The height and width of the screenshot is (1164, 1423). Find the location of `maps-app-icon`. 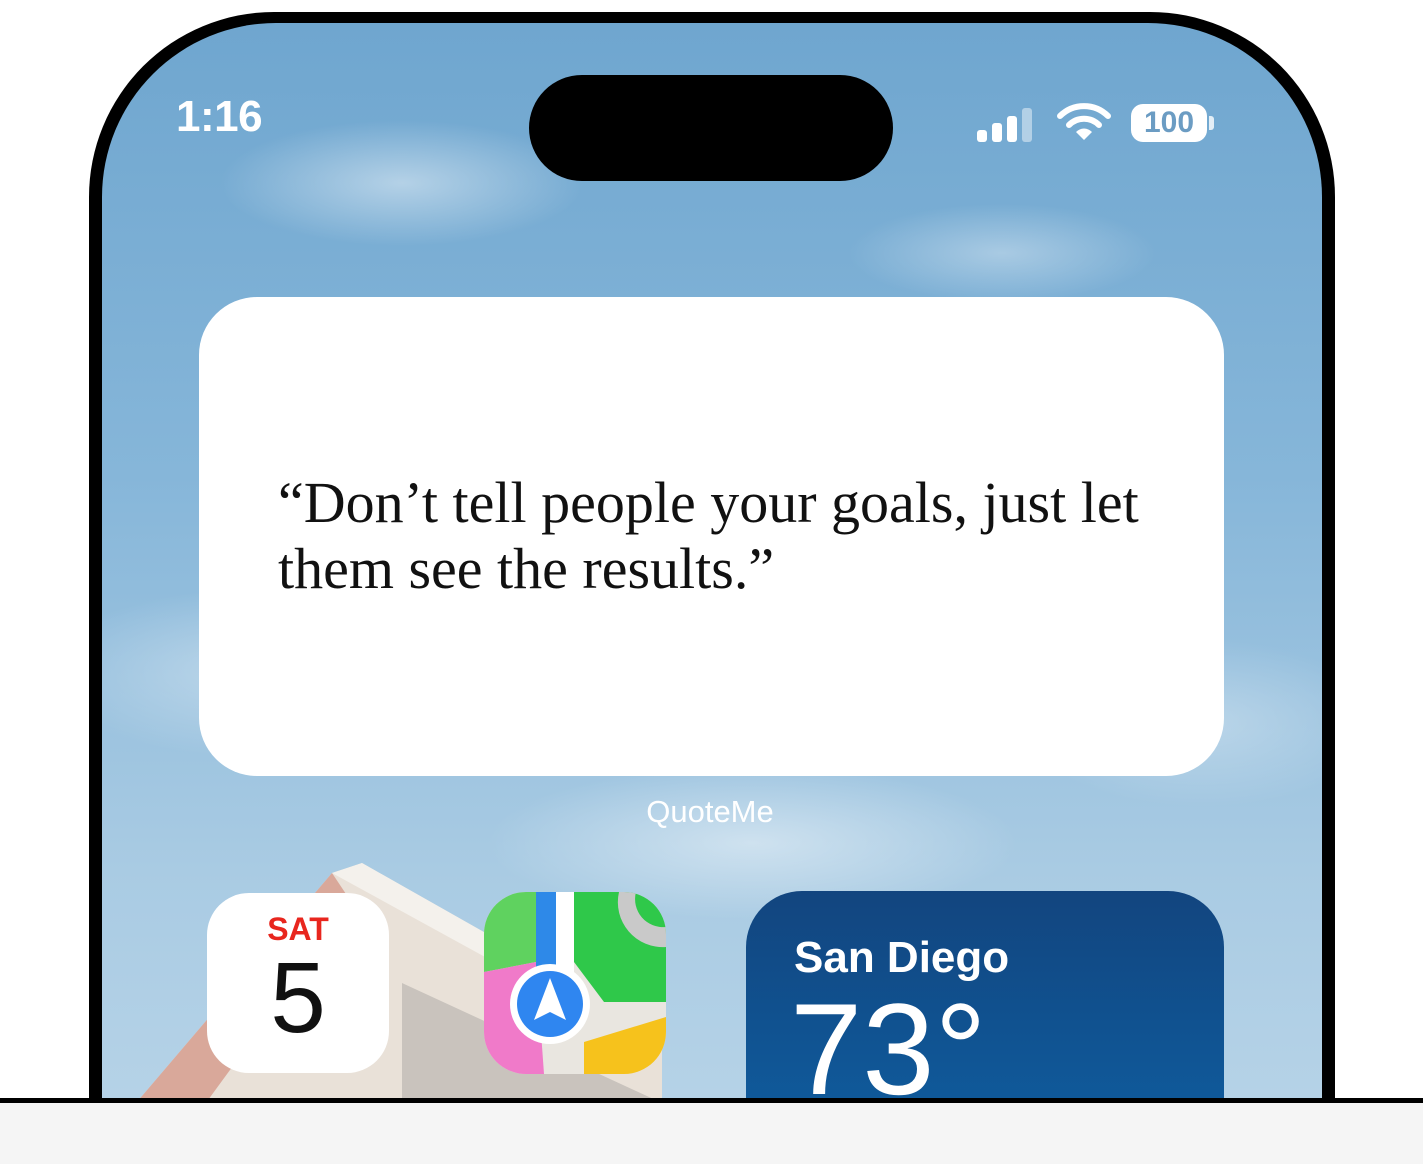

maps-app-icon is located at coordinates (575, 983).